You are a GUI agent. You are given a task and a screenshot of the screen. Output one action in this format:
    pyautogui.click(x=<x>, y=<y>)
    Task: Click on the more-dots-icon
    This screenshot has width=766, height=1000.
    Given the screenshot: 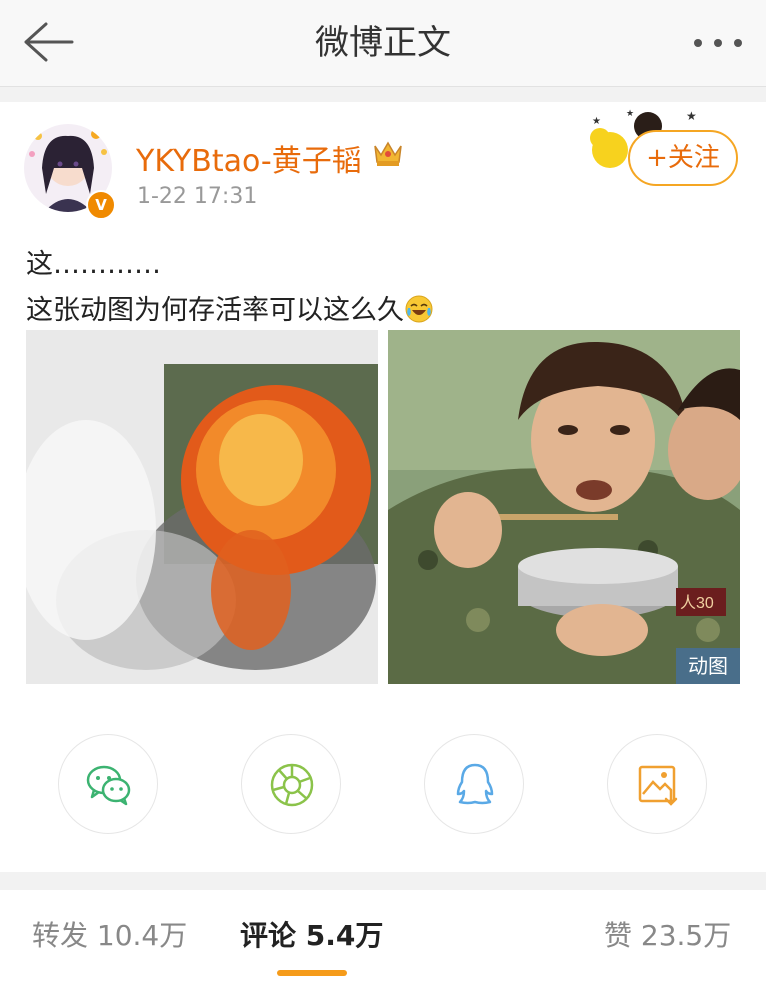 What is the action you would take?
    pyautogui.click(x=718, y=43)
    